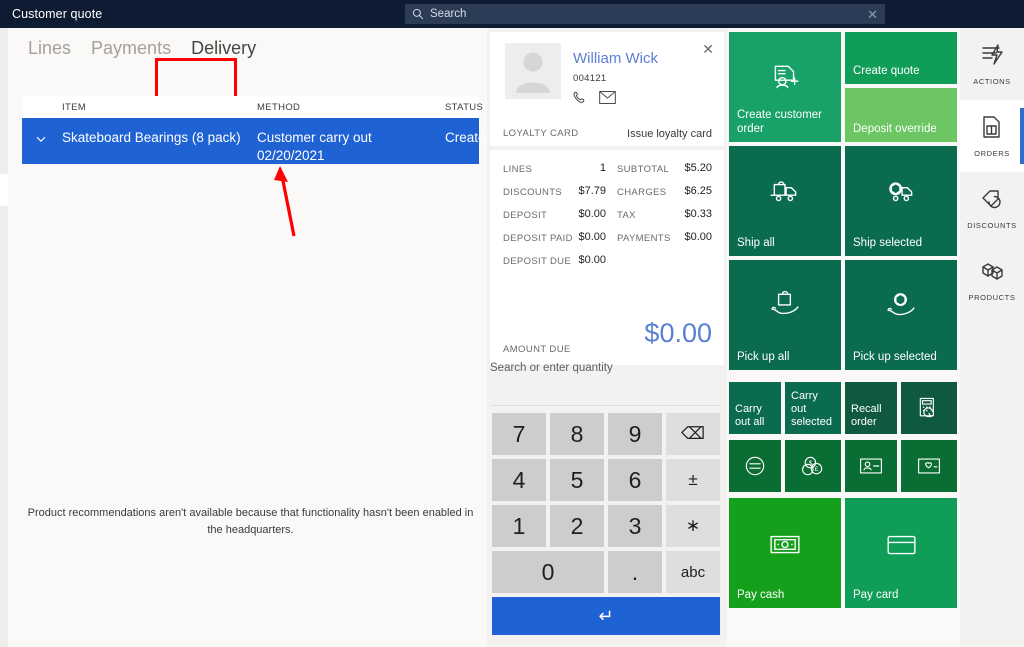  Describe the element at coordinates (606, 480) in the screenshot. I see `keypad-row: 4 5 6 ±` at that location.